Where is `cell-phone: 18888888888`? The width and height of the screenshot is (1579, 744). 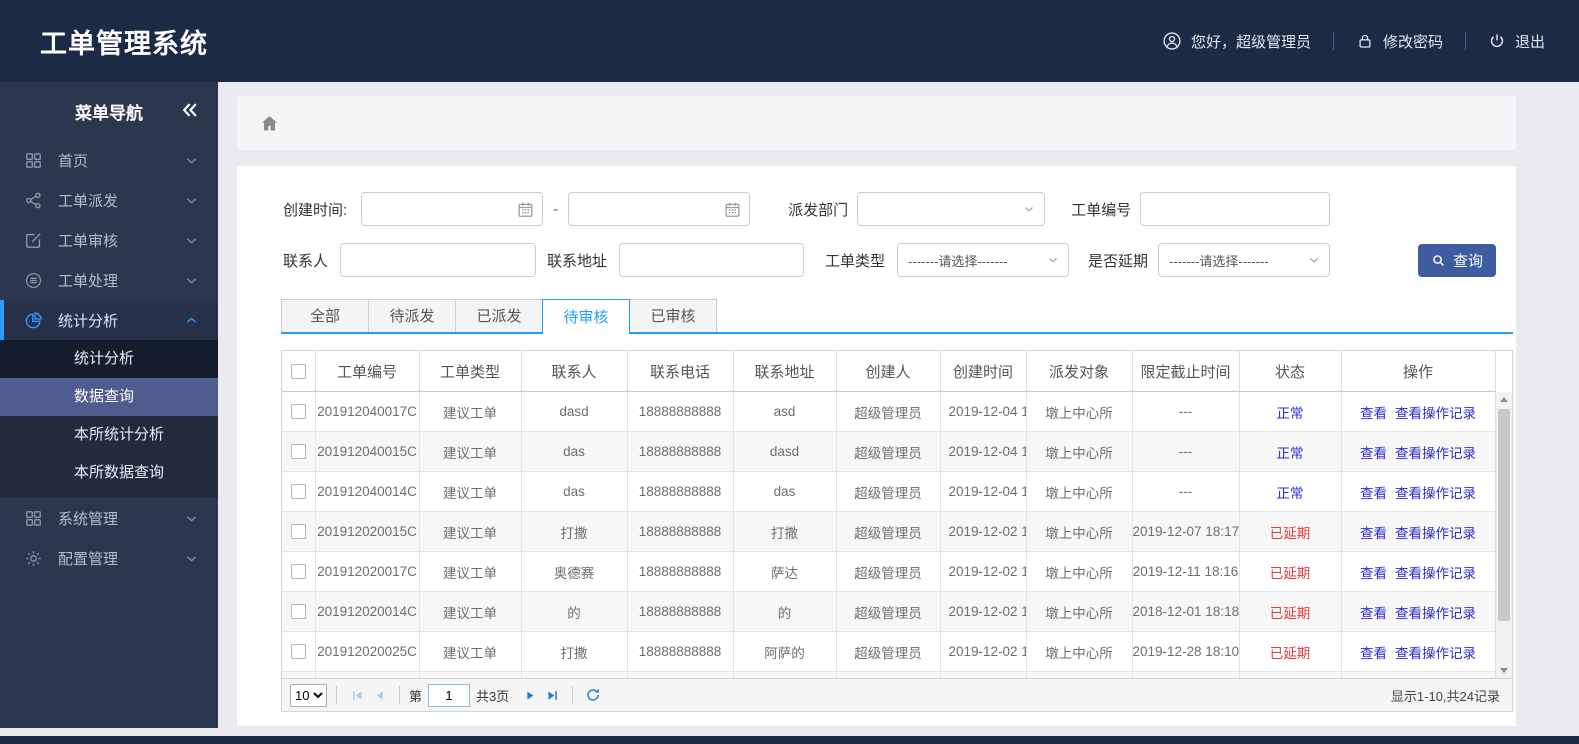
cell-phone: 18888888888 is located at coordinates (680, 531).